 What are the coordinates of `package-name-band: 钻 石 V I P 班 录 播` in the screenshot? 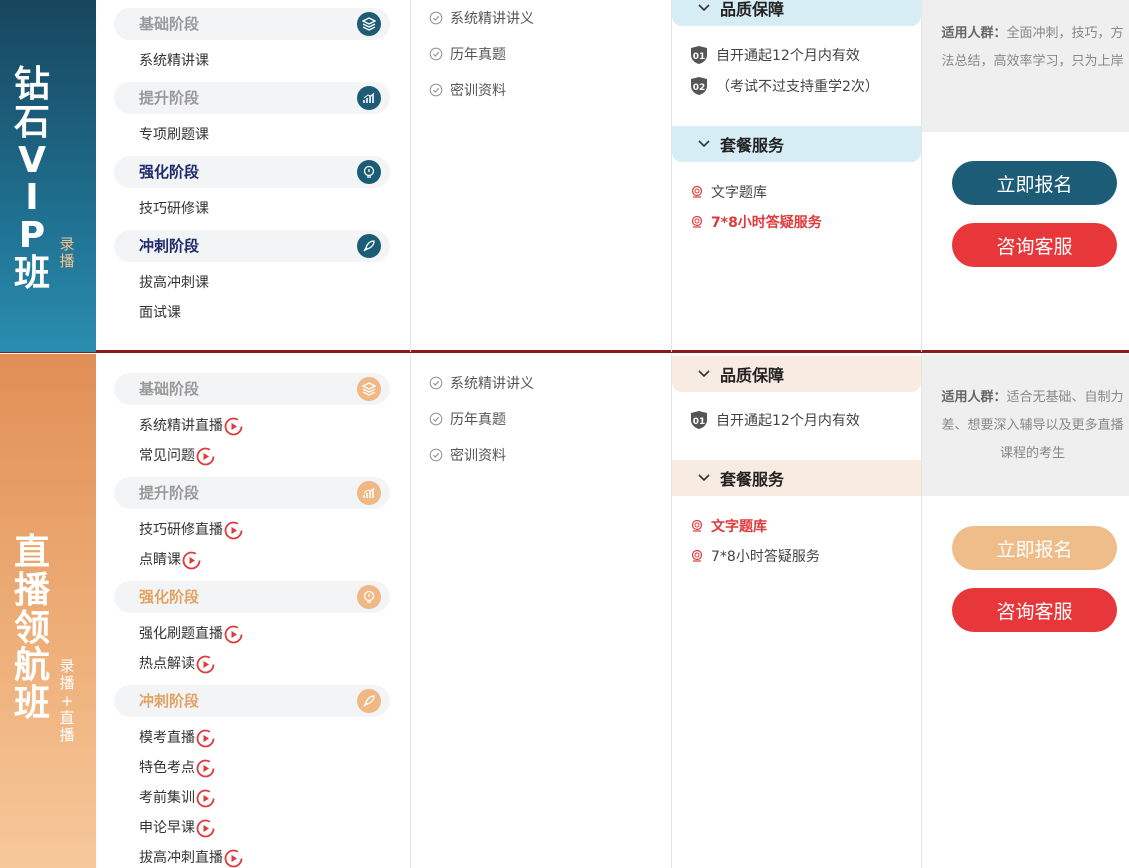 It's located at (48, 176).